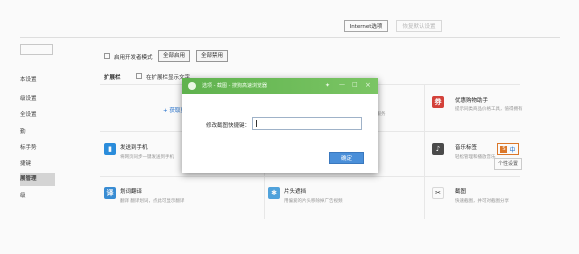 Image resolution: width=579 pixels, height=254 pixels. Describe the element at coordinates (327, 85) in the screenshot. I see `settings-icon: ✦` at that location.